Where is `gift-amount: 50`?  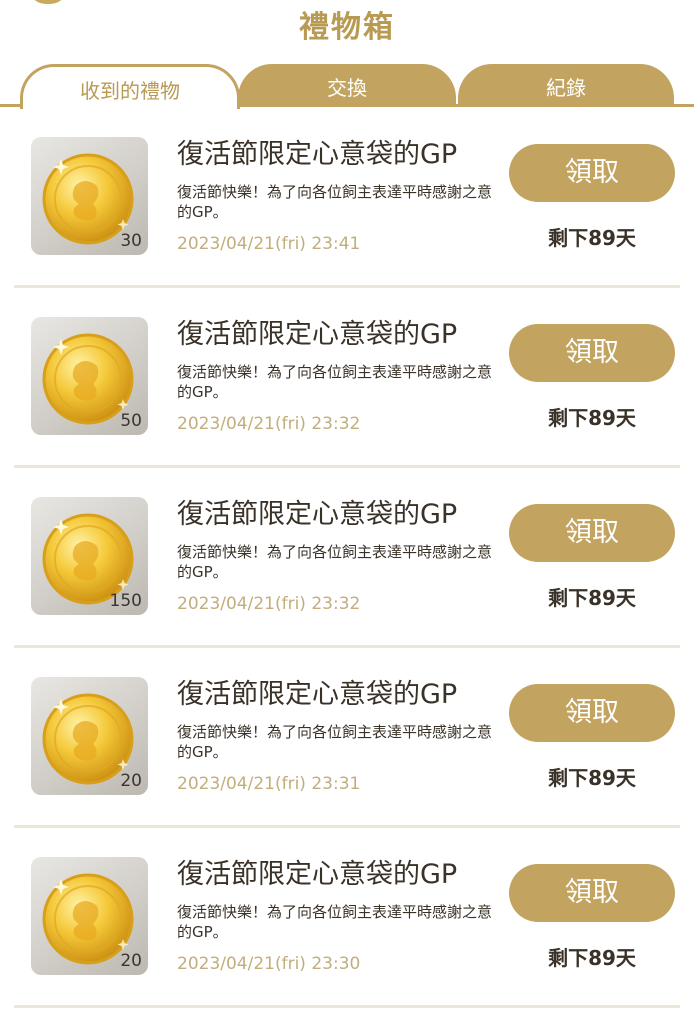 gift-amount: 50 is located at coordinates (131, 421).